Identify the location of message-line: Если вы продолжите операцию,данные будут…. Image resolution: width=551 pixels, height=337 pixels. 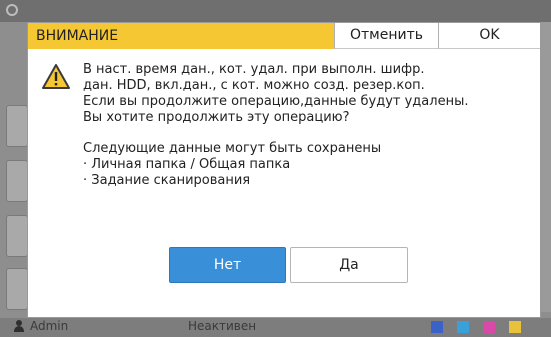
(276, 101).